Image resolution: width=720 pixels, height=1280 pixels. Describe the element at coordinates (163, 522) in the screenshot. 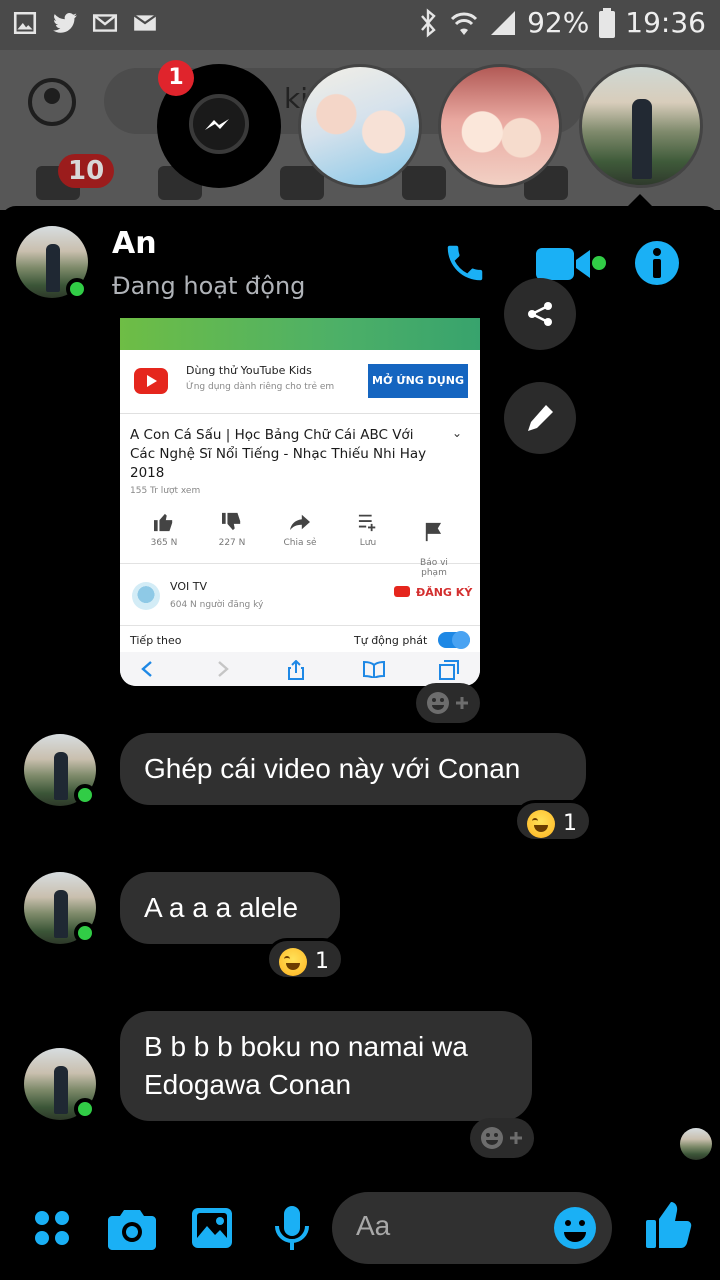

I see `like-icon` at that location.